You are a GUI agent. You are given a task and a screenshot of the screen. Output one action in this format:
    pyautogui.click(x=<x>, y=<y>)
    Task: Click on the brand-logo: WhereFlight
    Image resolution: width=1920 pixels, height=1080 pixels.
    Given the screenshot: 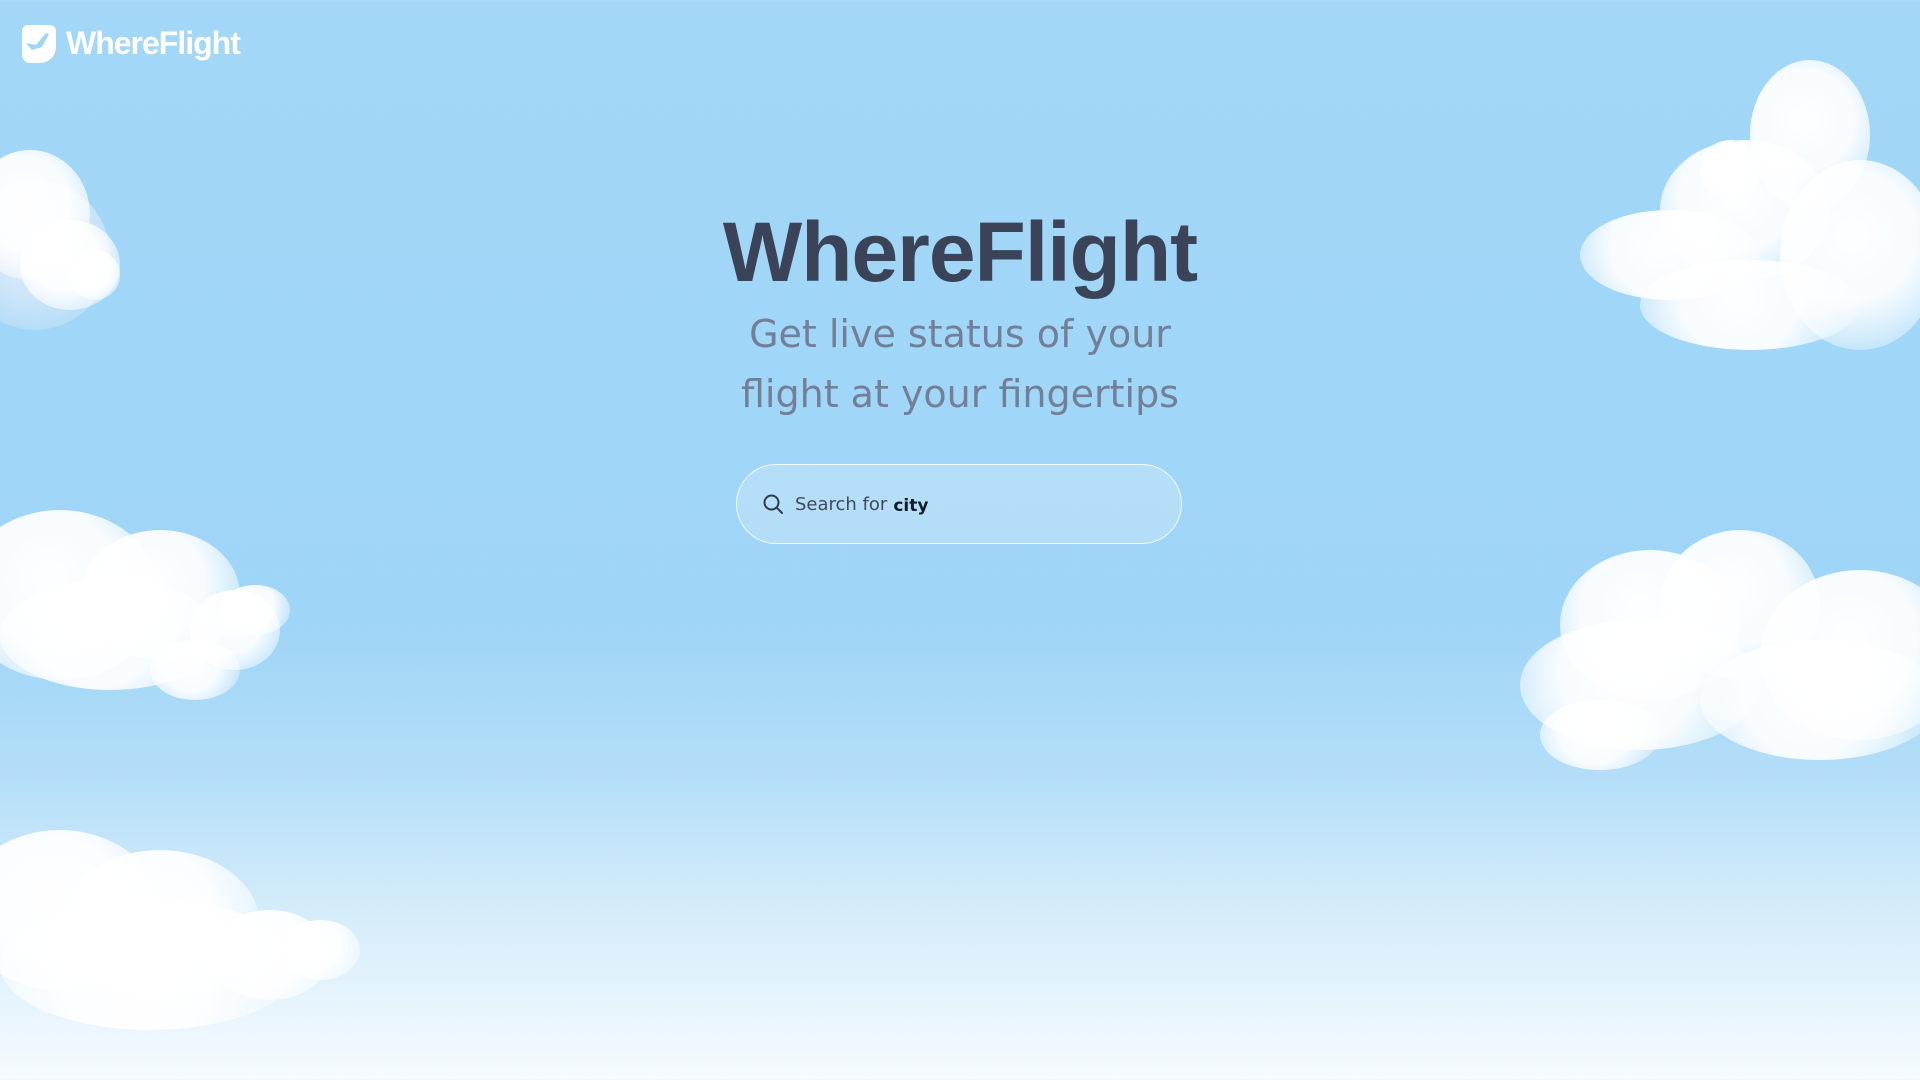 What is the action you would take?
    pyautogui.click(x=131, y=43)
    